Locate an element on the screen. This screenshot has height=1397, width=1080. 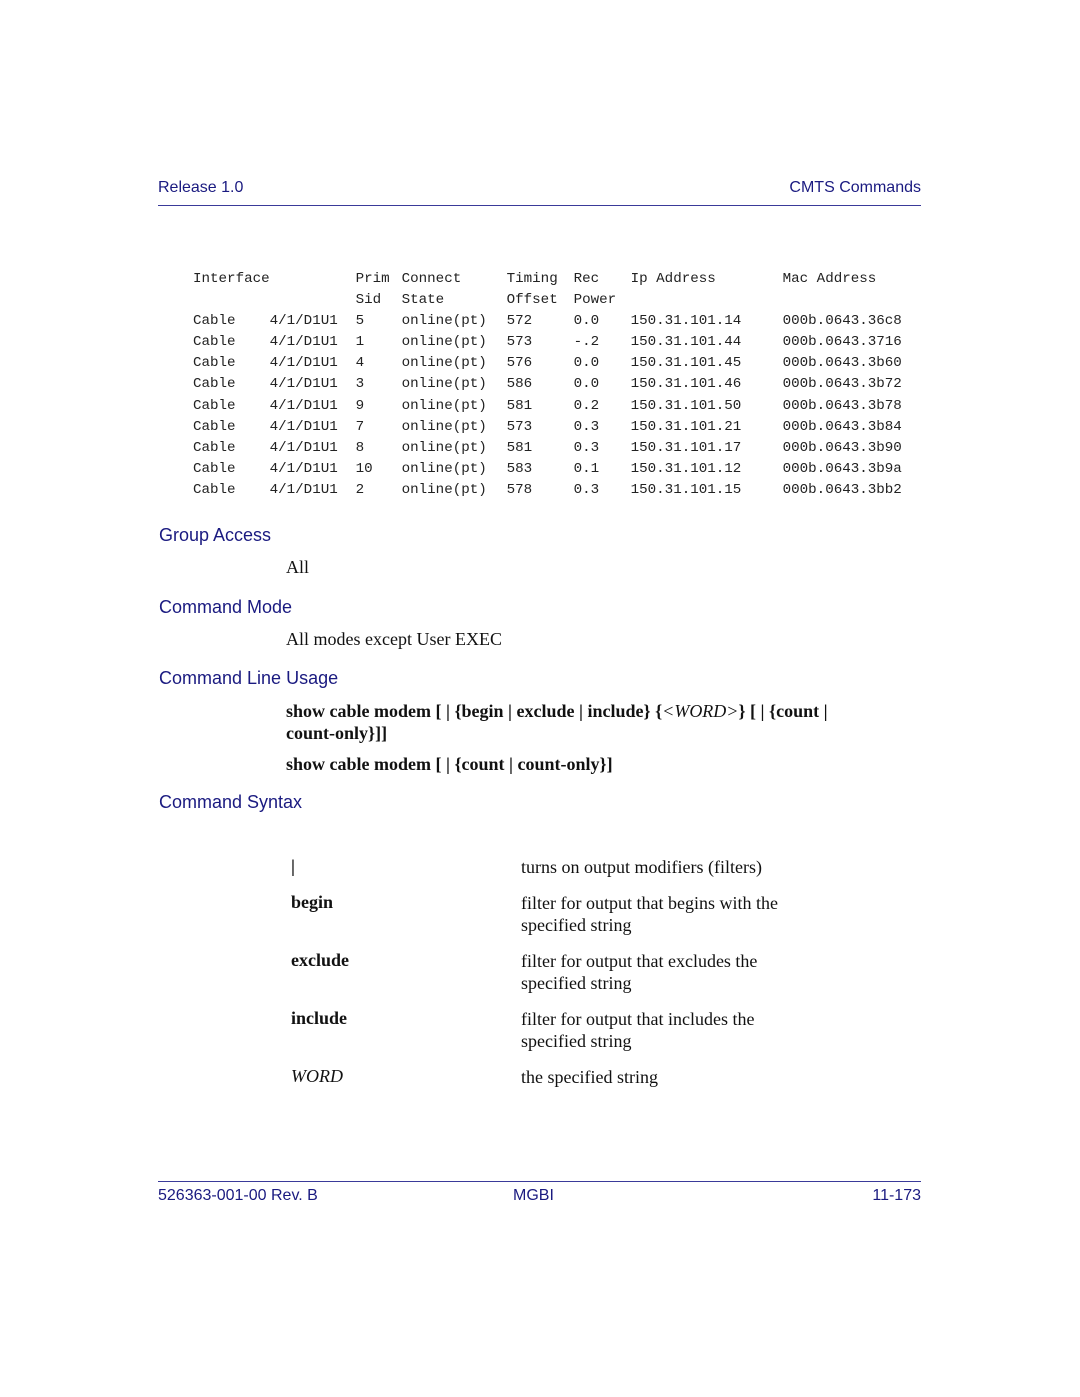
usage-word-placeholder: <WORD> is located at coordinates (700, 711).